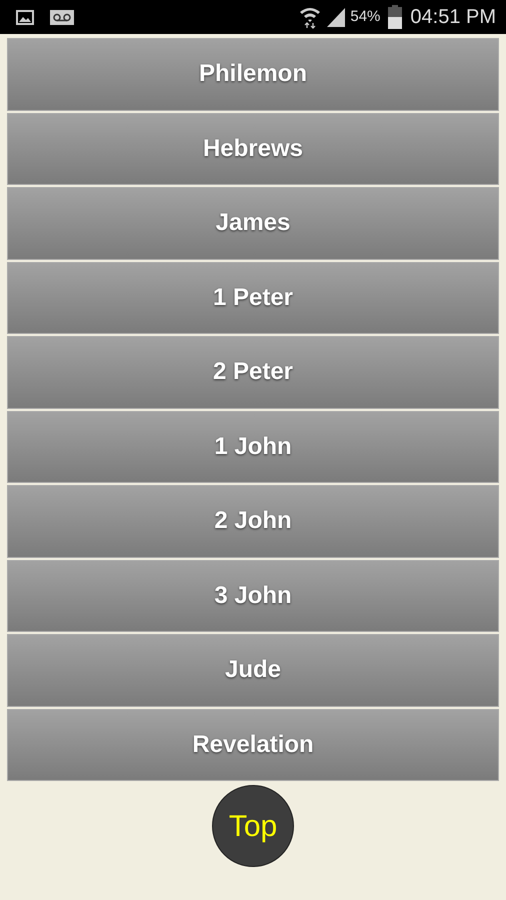 This screenshot has height=900, width=506. What do you see at coordinates (395, 17) in the screenshot?
I see `battery-icon` at bounding box center [395, 17].